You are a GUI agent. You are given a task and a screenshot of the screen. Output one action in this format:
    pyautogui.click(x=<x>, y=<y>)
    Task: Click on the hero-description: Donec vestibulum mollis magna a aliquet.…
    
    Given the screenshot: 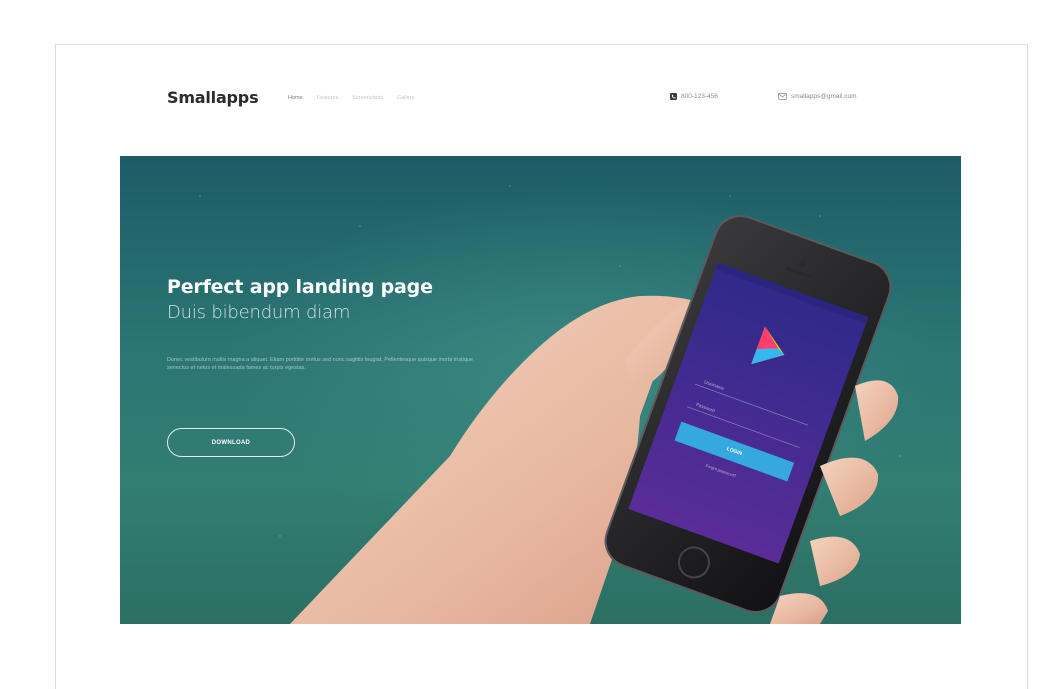 What is the action you would take?
    pyautogui.click(x=320, y=364)
    